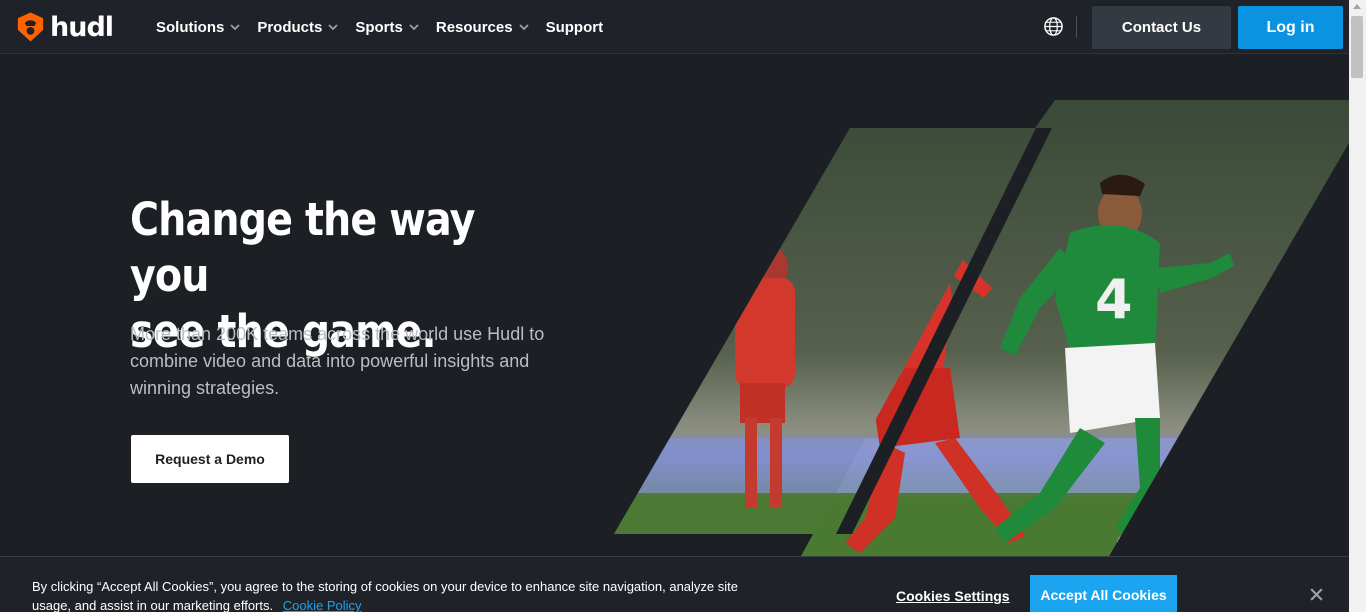 The height and width of the screenshot is (612, 1366). I want to click on nav-item-label: Products, so click(290, 27).